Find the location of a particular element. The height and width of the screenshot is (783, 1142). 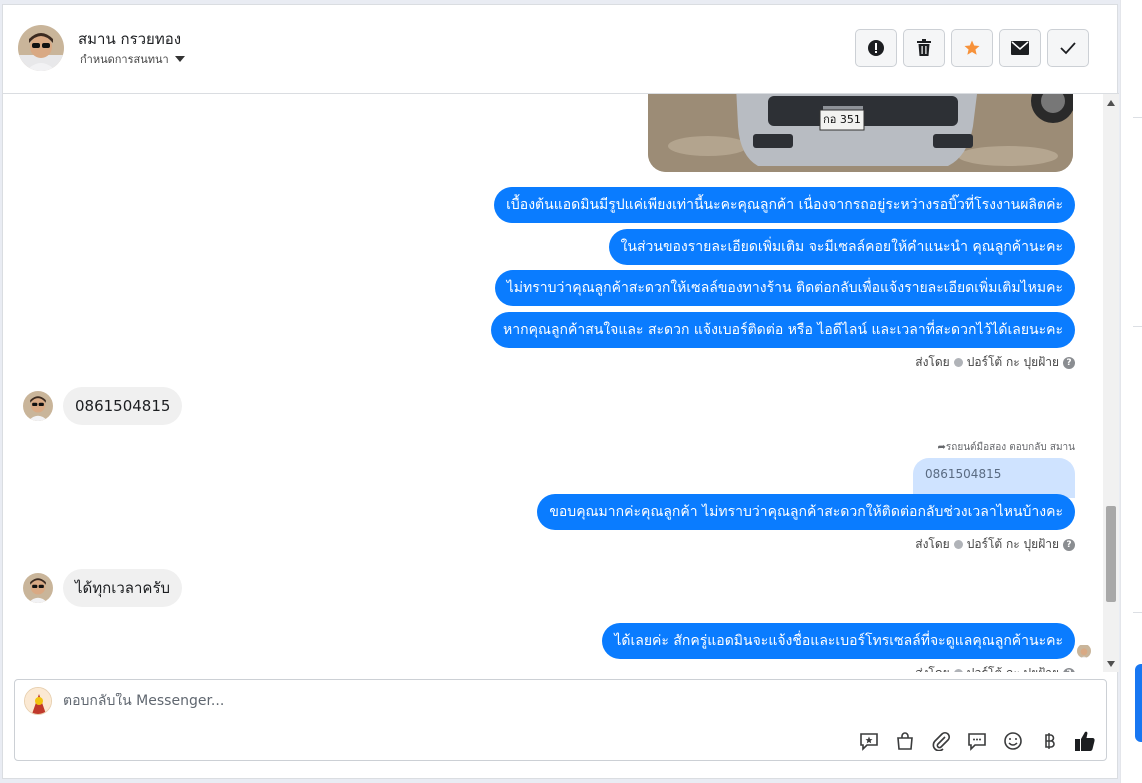

delete-button is located at coordinates (924, 48).